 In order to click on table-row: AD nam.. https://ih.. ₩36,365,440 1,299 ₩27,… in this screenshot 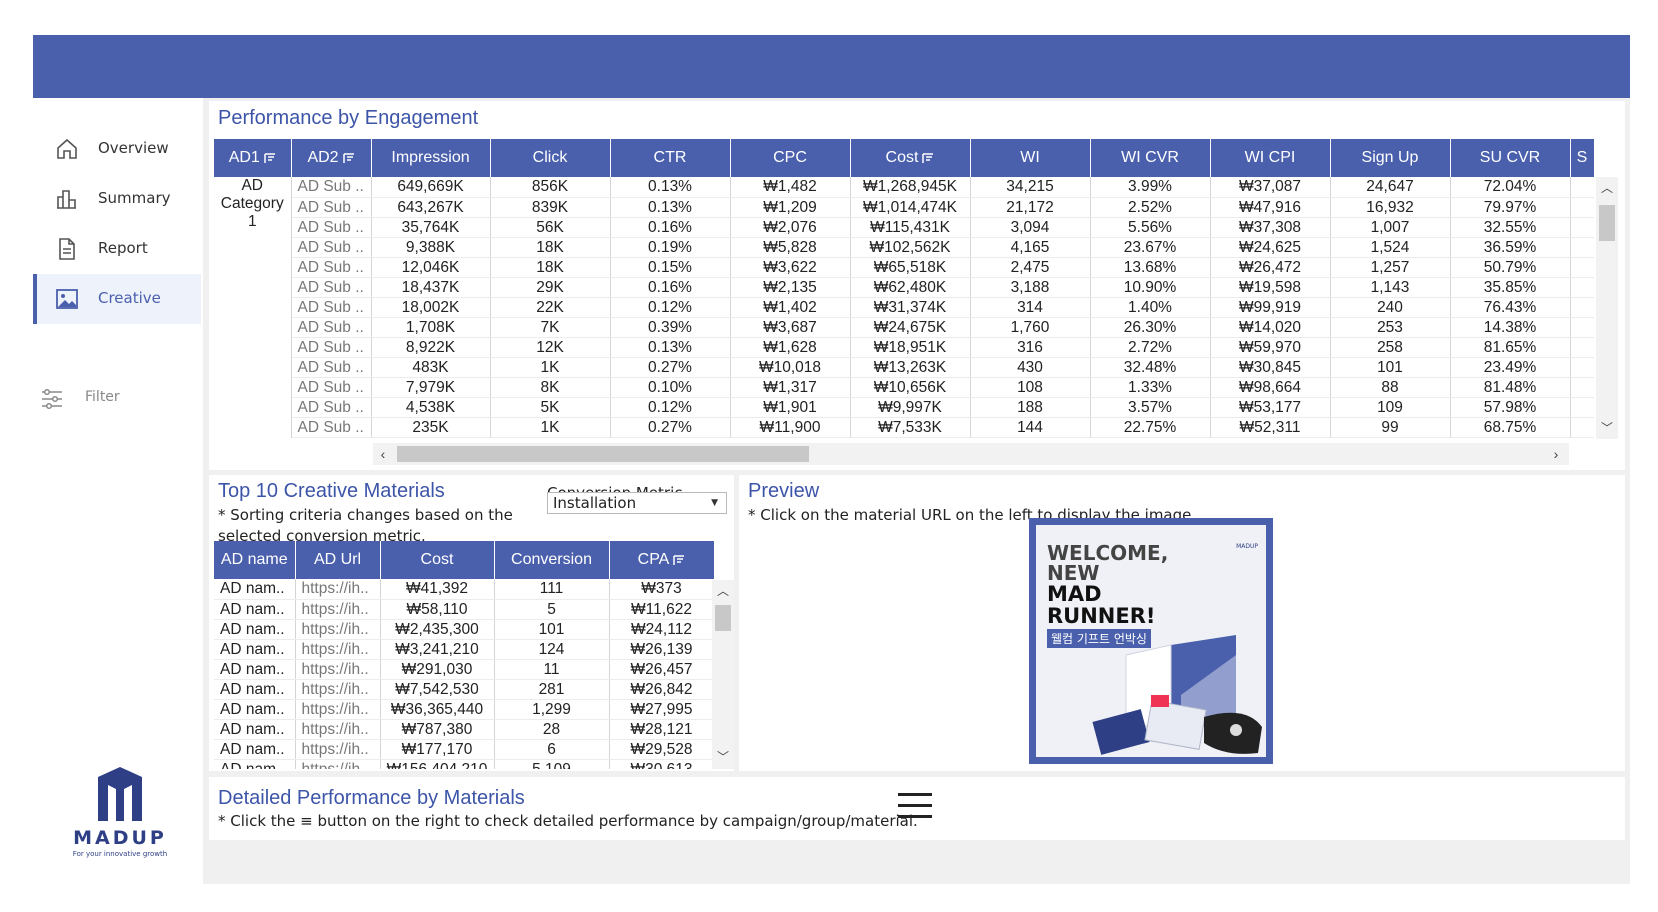, I will do `click(464, 709)`.